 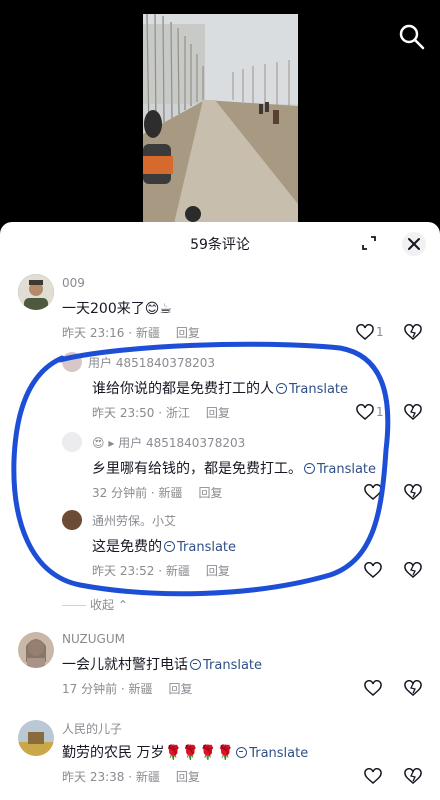 What do you see at coordinates (111, 777) in the screenshot?
I see `comment-time: 昨天 23:38 · 新疆` at bounding box center [111, 777].